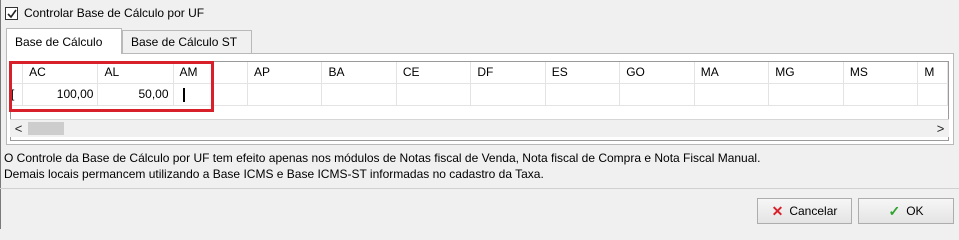 The width and height of the screenshot is (959, 240). Describe the element at coordinates (359, 94) in the screenshot. I see `grid-cell-ba` at that location.